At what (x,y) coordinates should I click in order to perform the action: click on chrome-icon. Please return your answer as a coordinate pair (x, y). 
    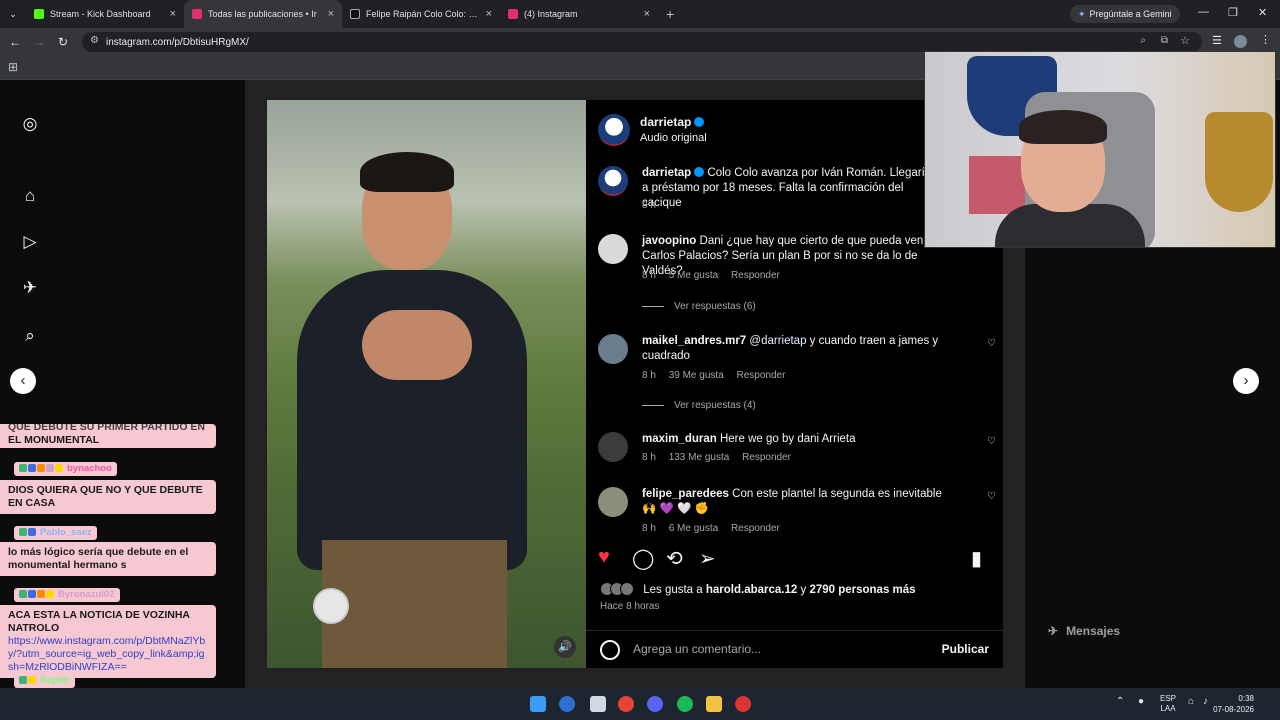
    Looking at the image, I should click on (626, 704).